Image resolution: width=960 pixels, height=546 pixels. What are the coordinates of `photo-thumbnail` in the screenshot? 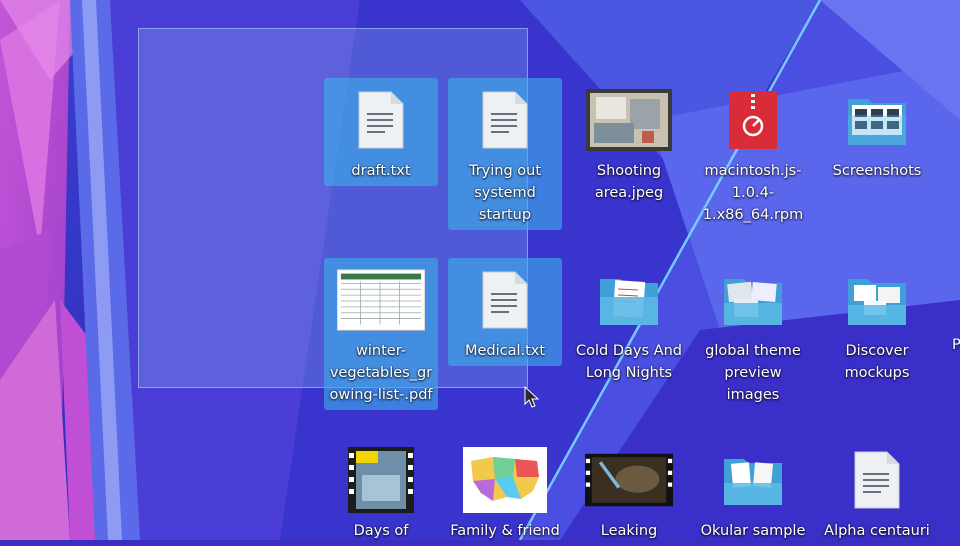 It's located at (629, 120).